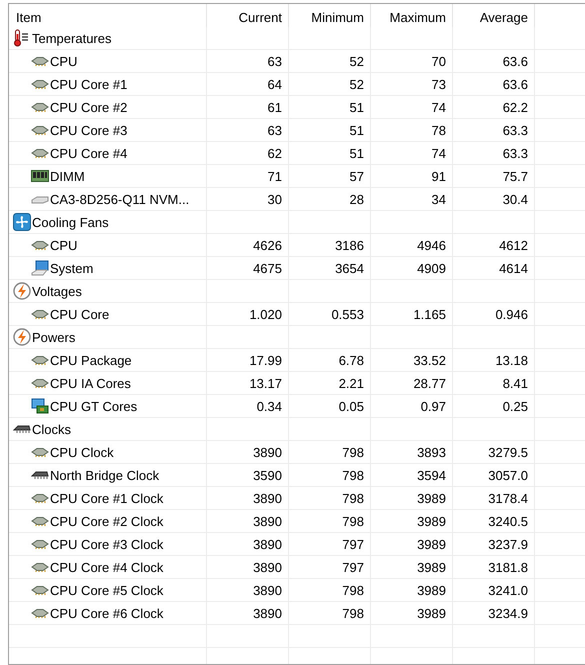  Describe the element at coordinates (265, 314) in the screenshot. I see `value-cell: 1.020` at that location.